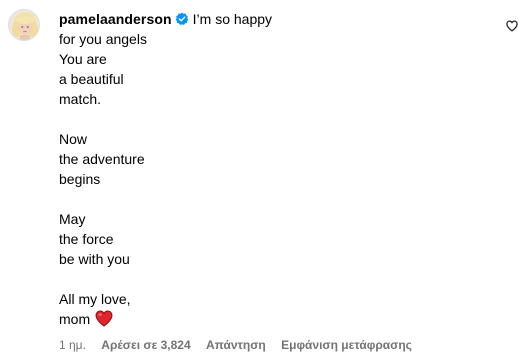 The height and width of the screenshot is (355, 518). I want to click on timestamp: 1 ημ., so click(72, 345).